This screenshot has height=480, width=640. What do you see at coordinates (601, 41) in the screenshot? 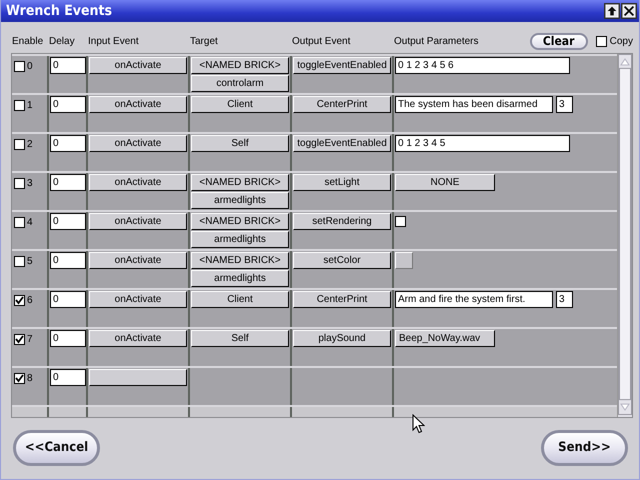
I see `copy-checkbox` at bounding box center [601, 41].